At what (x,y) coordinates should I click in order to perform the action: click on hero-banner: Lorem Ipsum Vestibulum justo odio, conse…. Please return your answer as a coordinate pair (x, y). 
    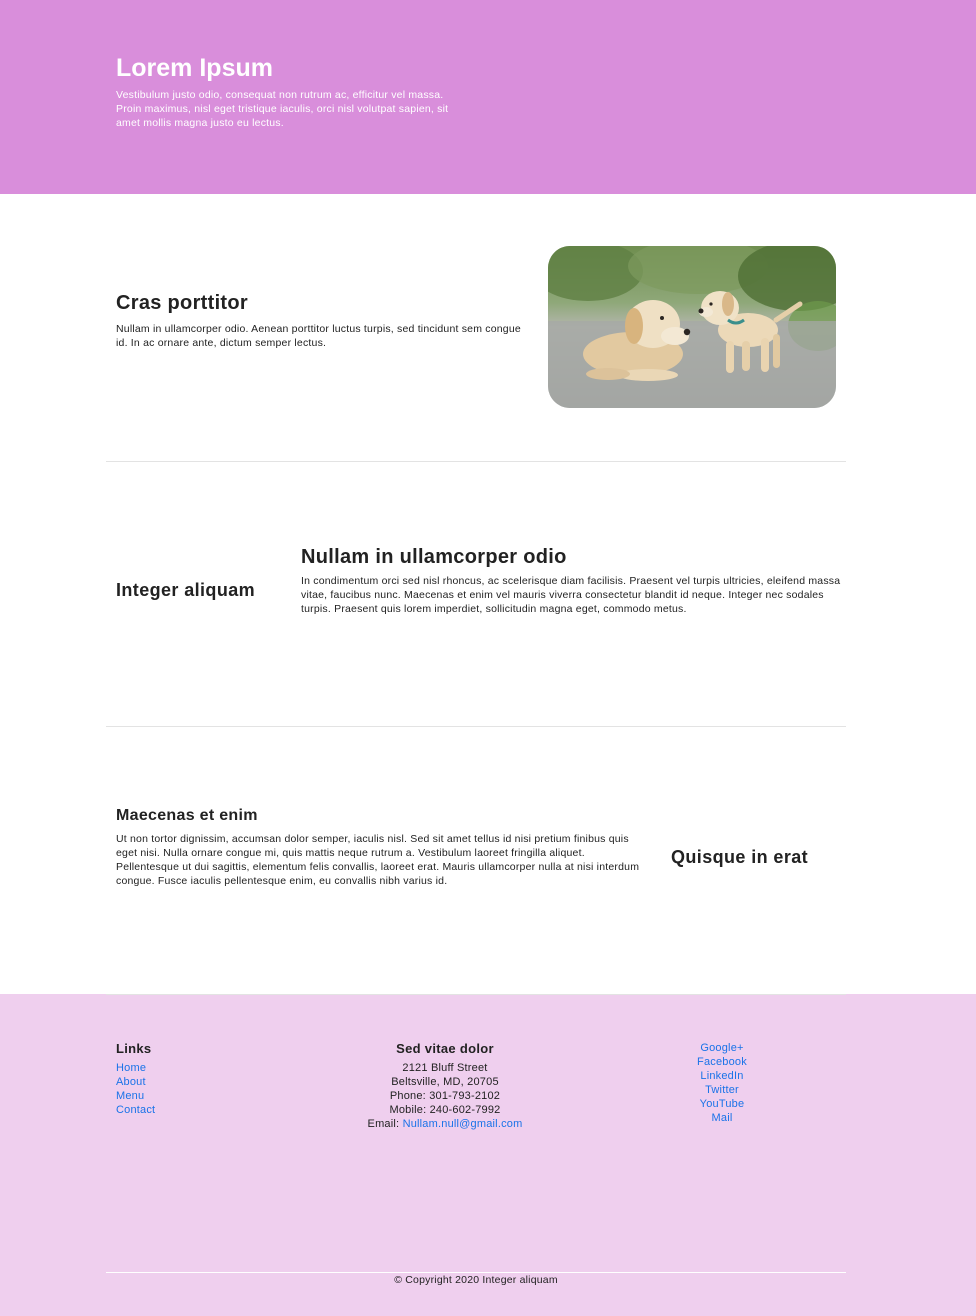
    Looking at the image, I should click on (488, 97).